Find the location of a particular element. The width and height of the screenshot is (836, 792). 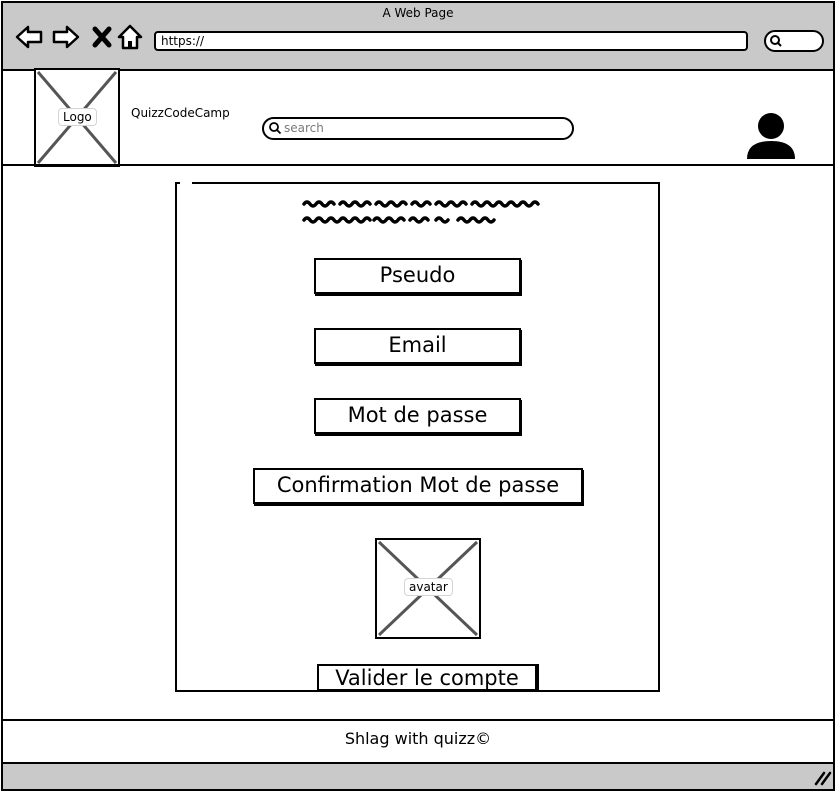

scribbled-text-placeholder is located at coordinates (421, 212).